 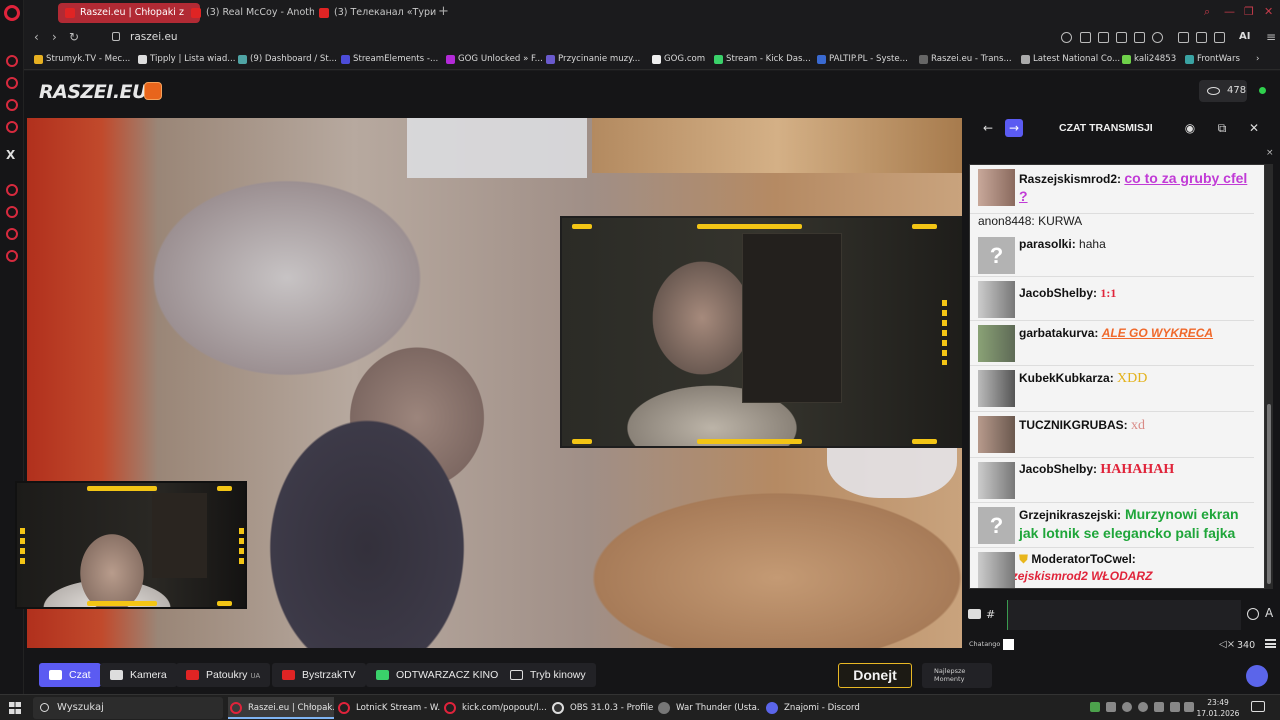 What do you see at coordinates (1222, 128) in the screenshot?
I see `popout-icon: ⧉` at bounding box center [1222, 128].